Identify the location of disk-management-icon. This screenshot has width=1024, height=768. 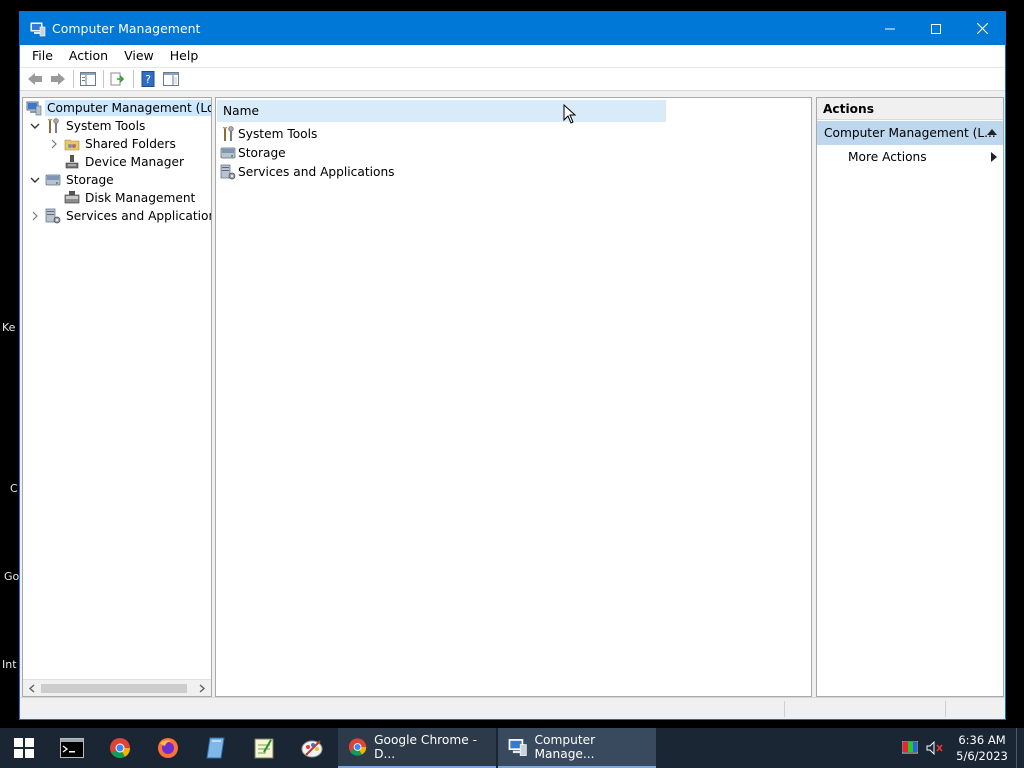
(72, 197).